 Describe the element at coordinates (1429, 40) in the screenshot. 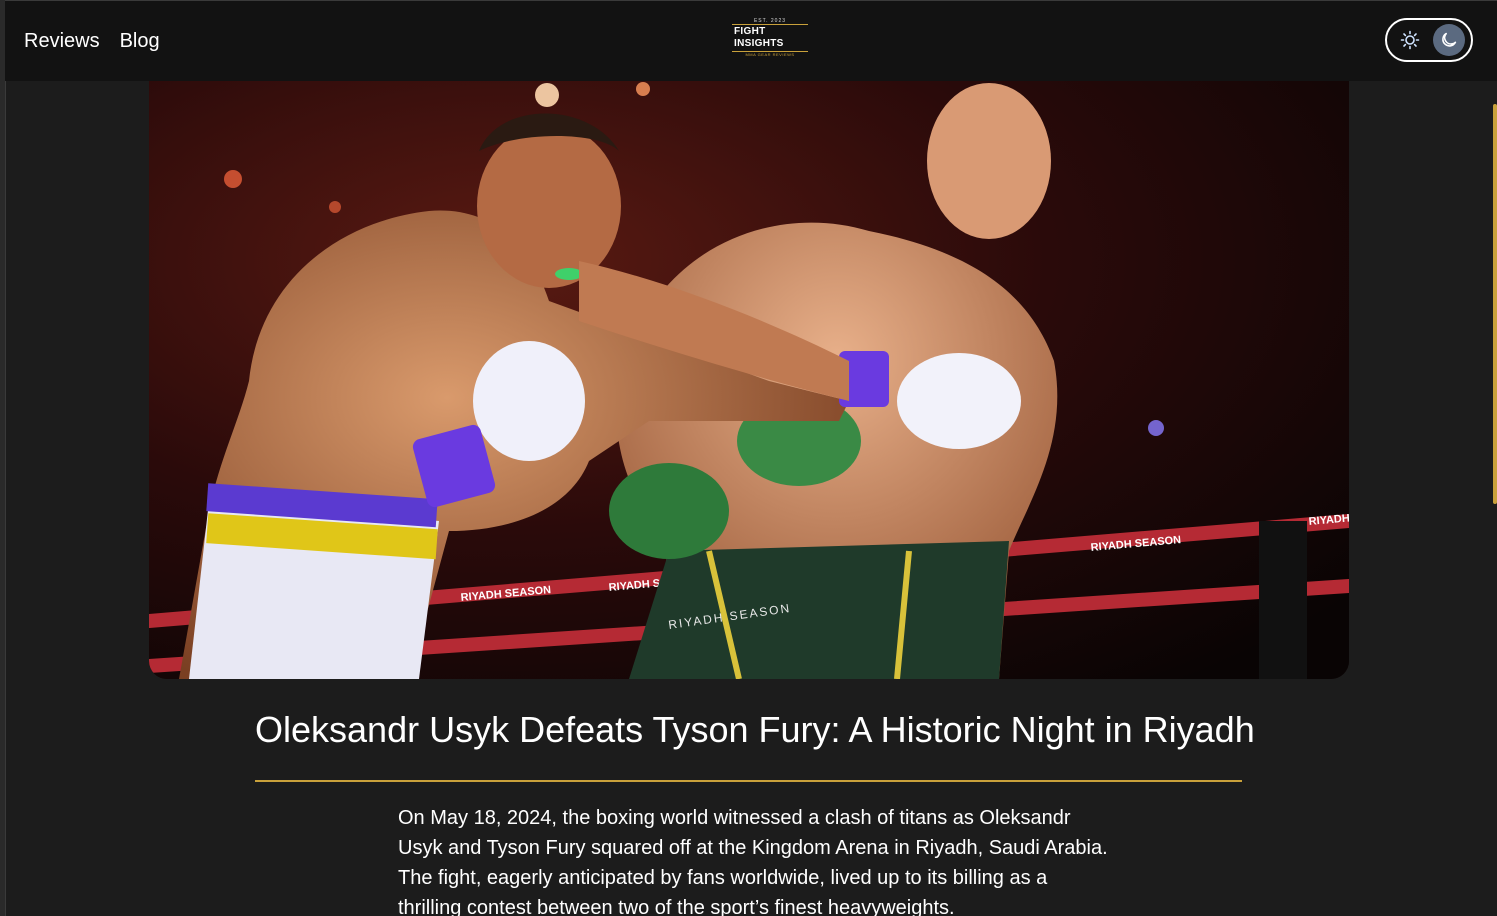

I see `theme-toggle` at that location.